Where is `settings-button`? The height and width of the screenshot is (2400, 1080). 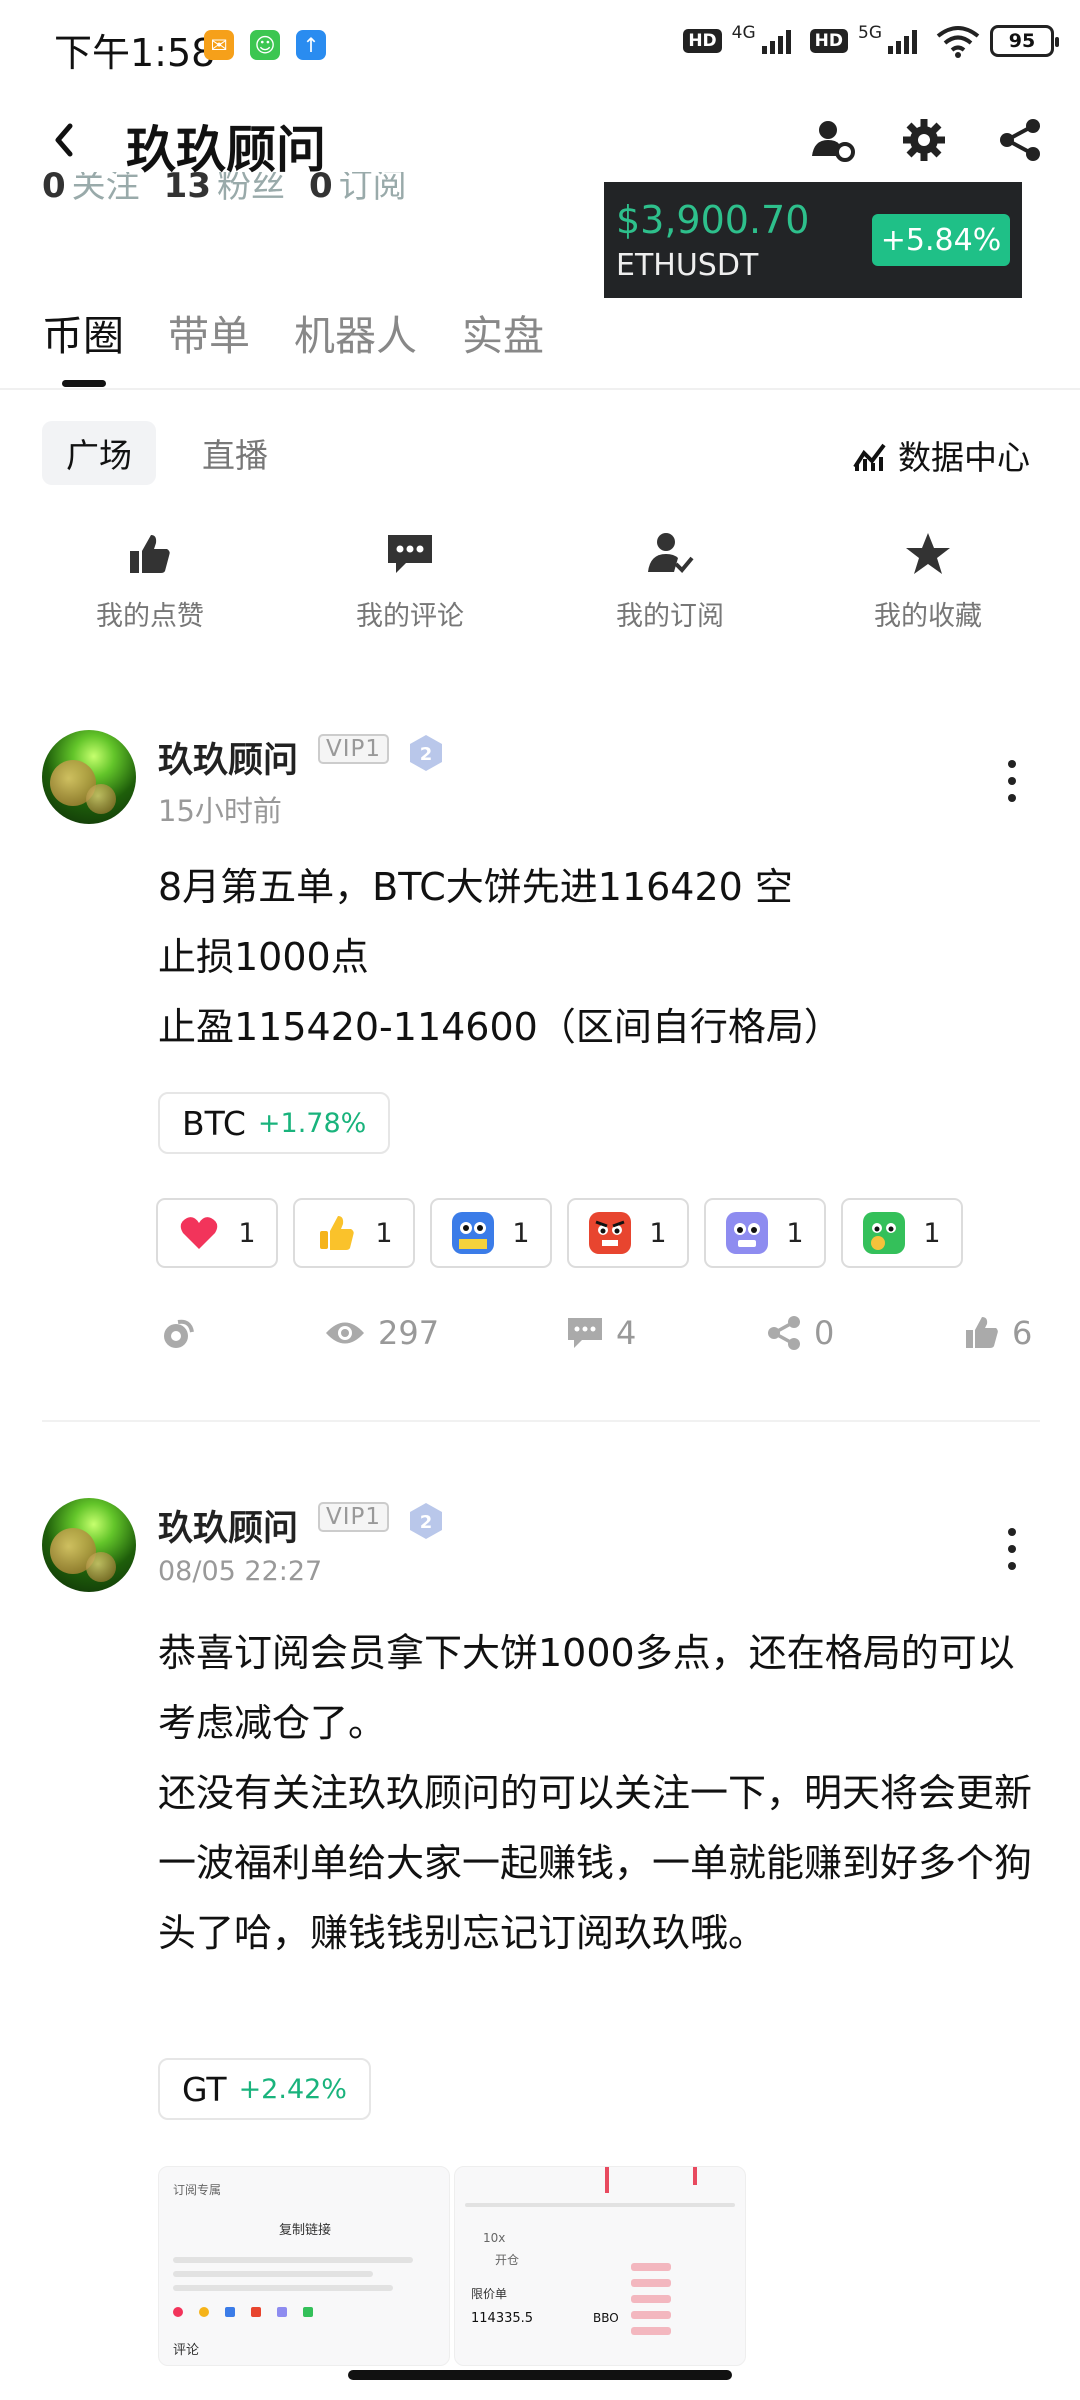
settings-button is located at coordinates (924, 140).